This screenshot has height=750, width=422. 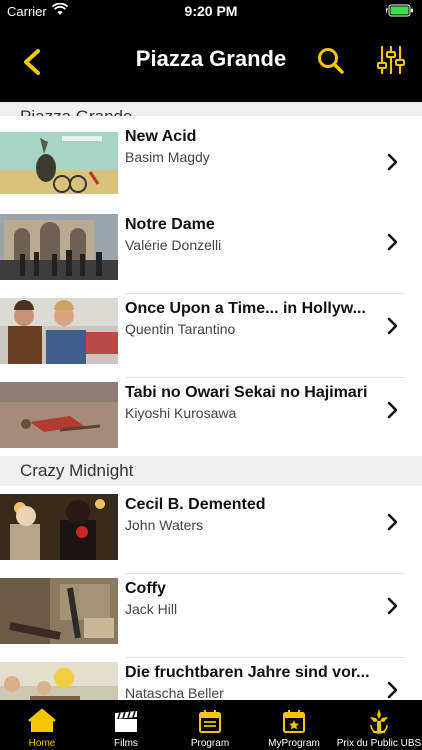 I want to click on tab-label: MyProgram, so click(x=294, y=743).